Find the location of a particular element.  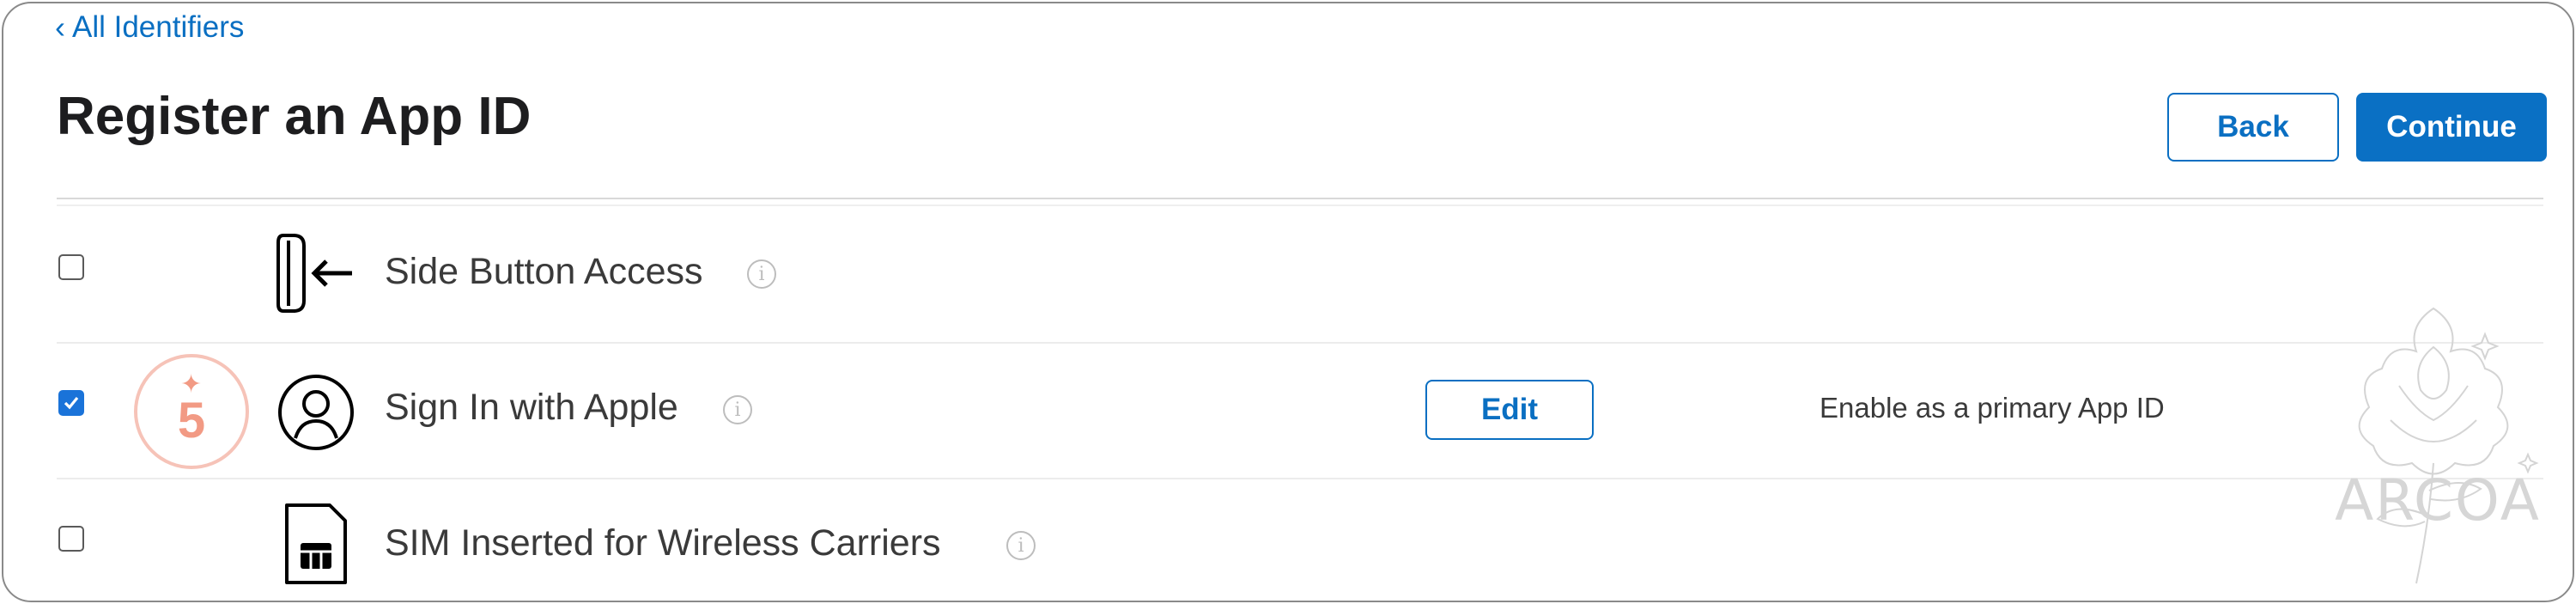

sim-card-icon is located at coordinates (316, 543).